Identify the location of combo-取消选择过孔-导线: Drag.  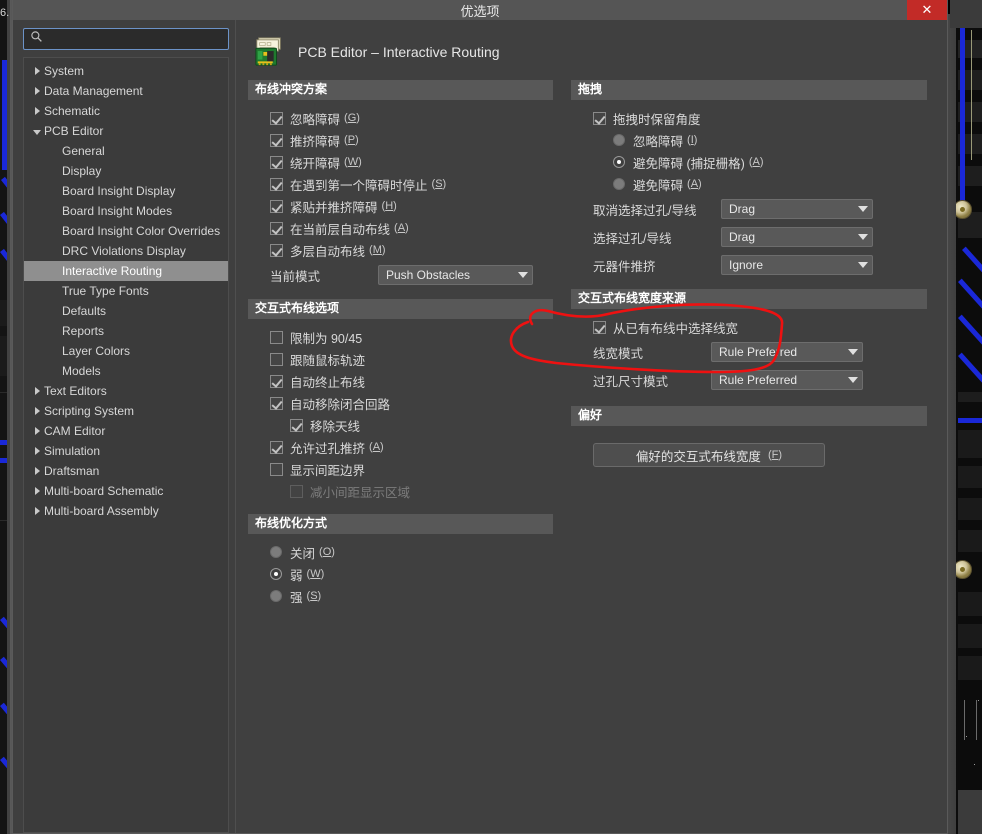
(797, 209).